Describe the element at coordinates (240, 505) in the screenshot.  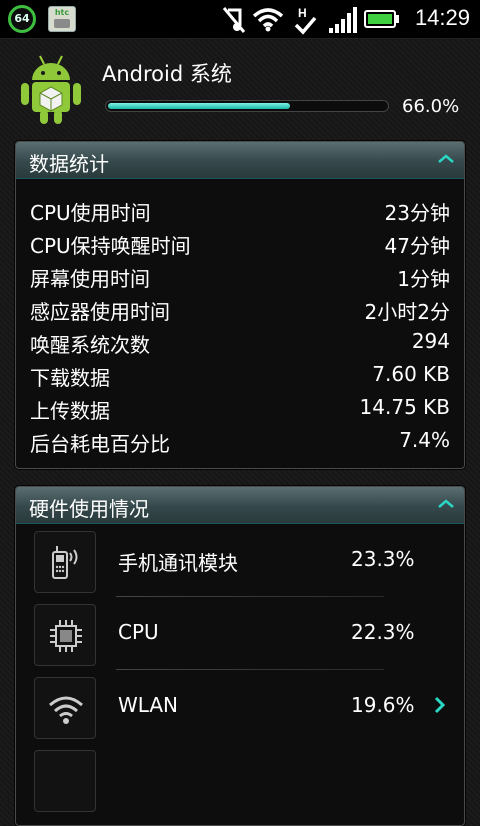
I see `hardware-usage-header: 硬件使用情况` at that location.